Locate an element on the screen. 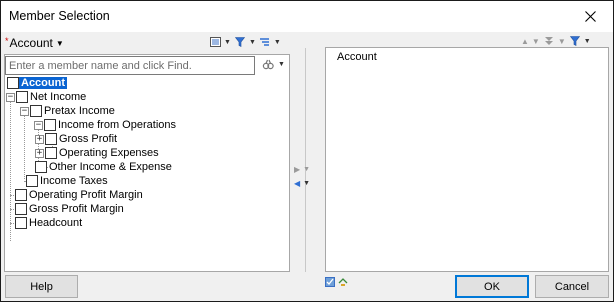 This screenshot has height=302, width=614. tree-node: Other Income & Expense is located at coordinates (104, 167).